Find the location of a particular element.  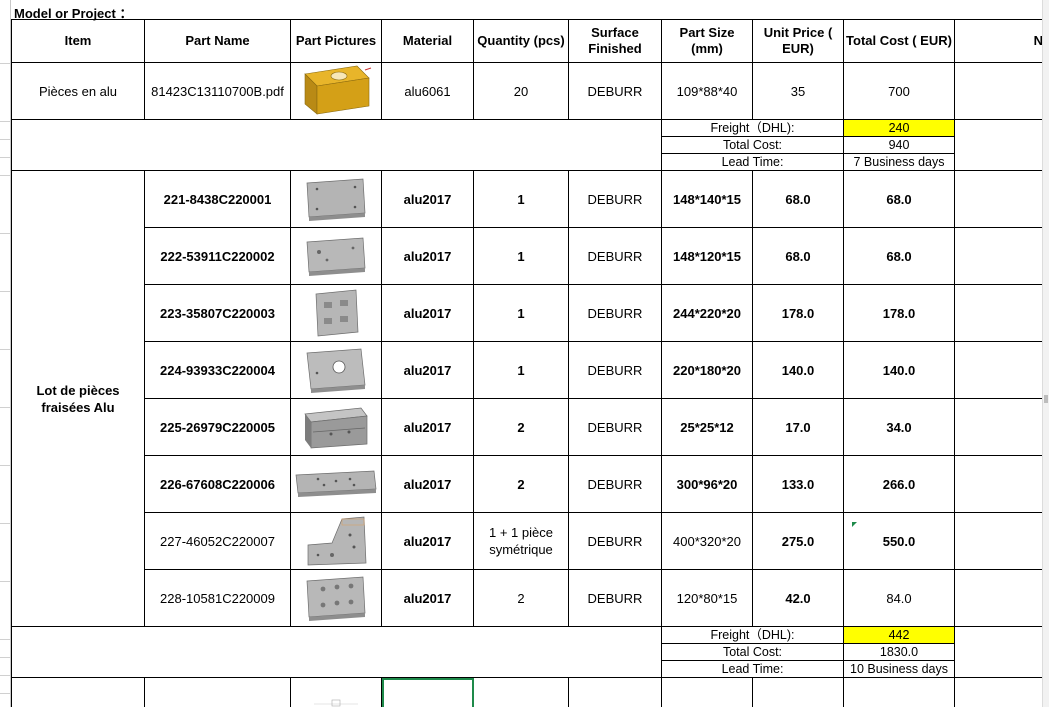

selected-cell is located at coordinates (427, 692).